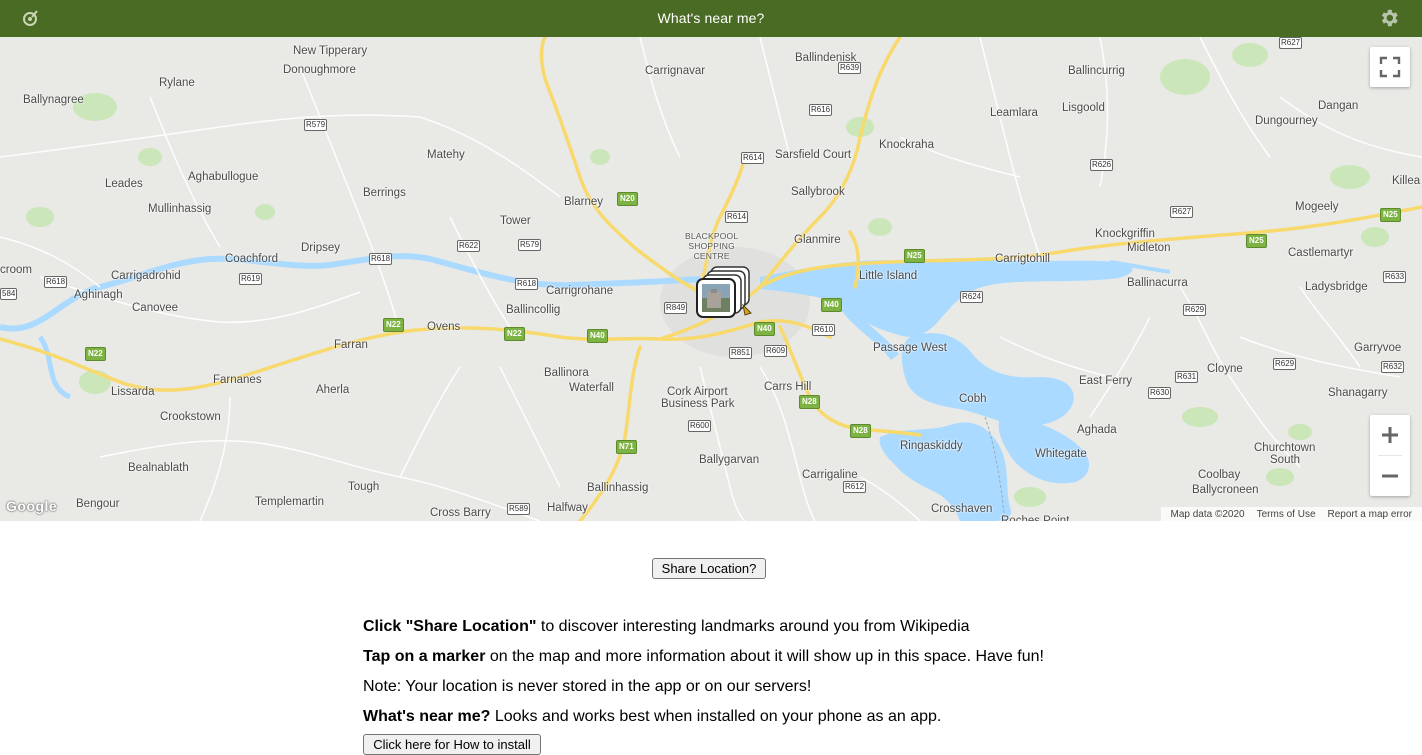 The height and width of the screenshot is (755, 1422). What do you see at coordinates (237, 380) in the screenshot?
I see `place-label: Farnanes` at bounding box center [237, 380].